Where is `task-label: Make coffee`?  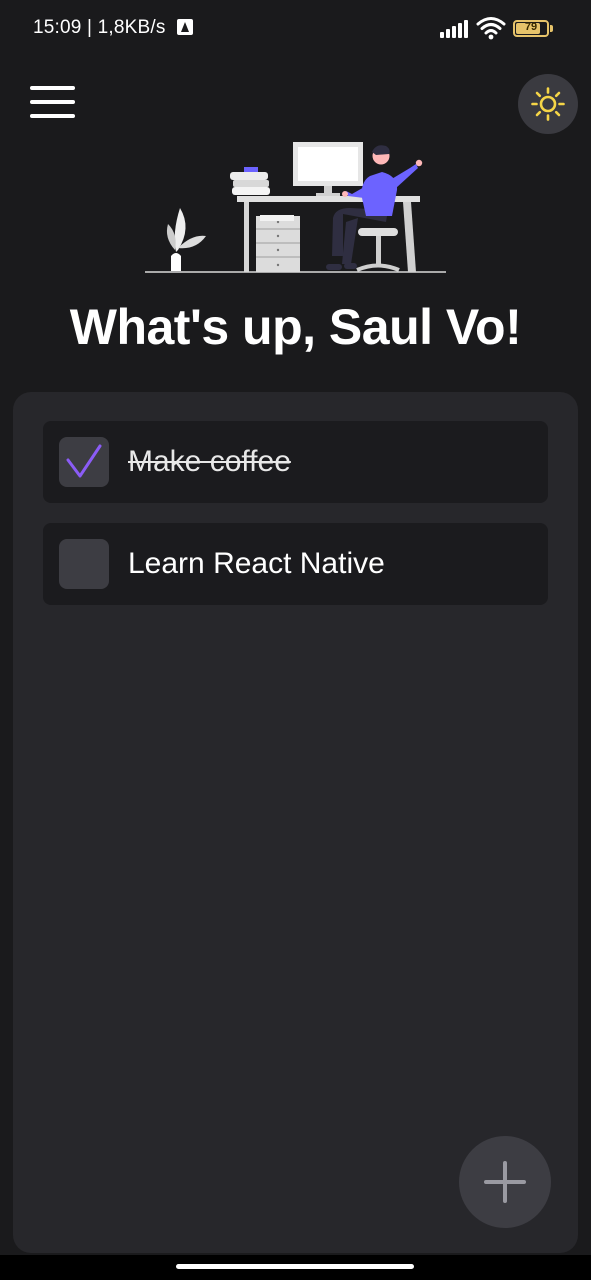 task-label: Make coffee is located at coordinates (209, 461).